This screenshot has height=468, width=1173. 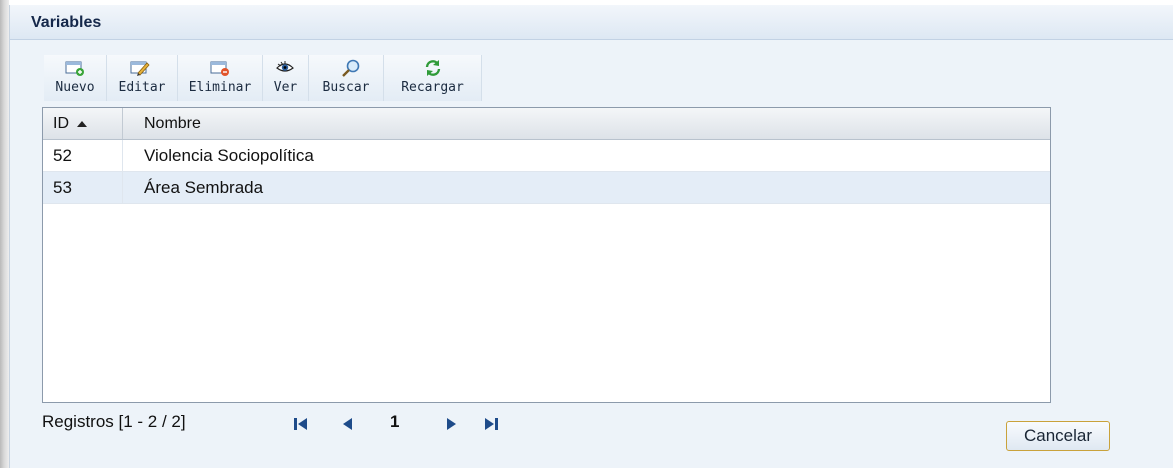 I want to click on column-header-nombre: Nombre, so click(x=586, y=123).